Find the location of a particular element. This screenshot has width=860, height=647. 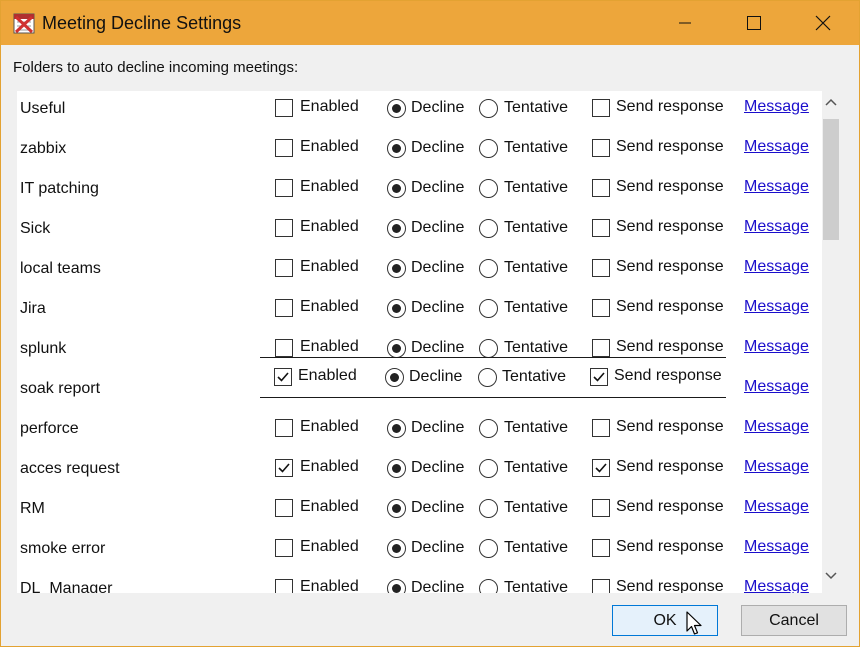

scroll-down-icon is located at coordinates (830, 578).